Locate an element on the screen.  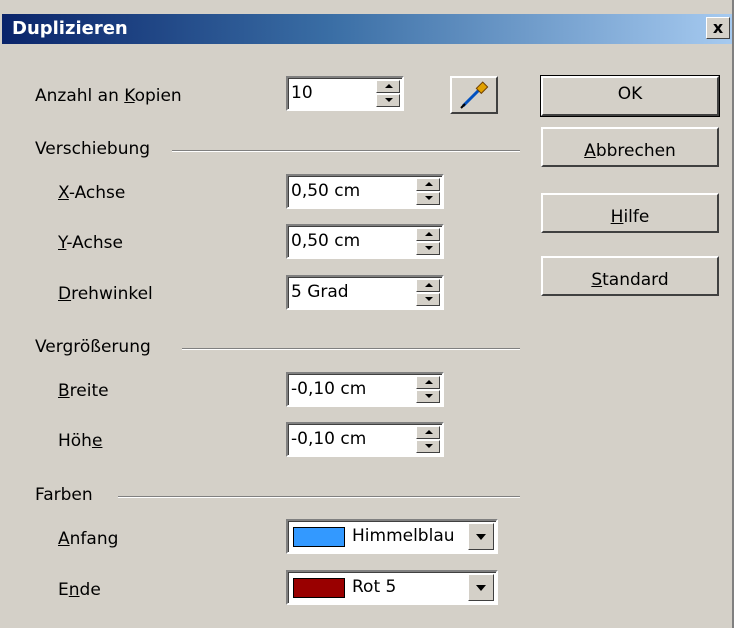
x-axis-field: 0,50 cm is located at coordinates (365, 191).